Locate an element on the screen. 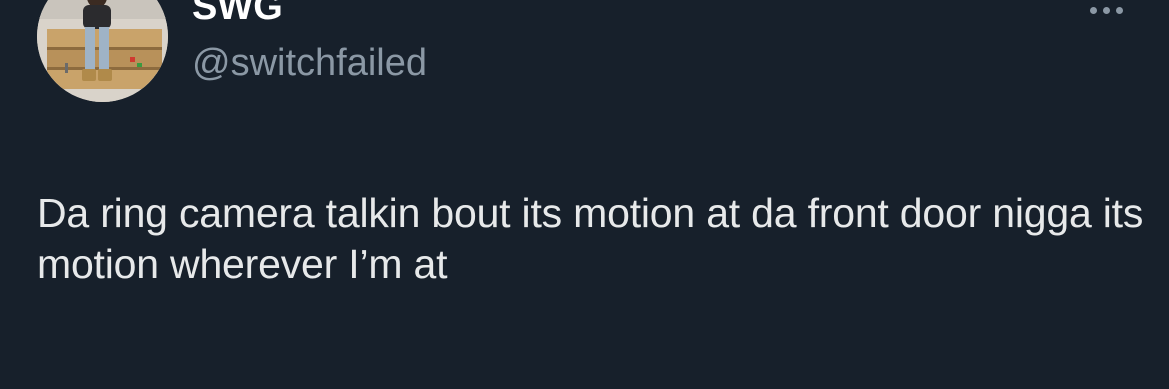 This screenshot has height=389, width=1169. display-name: SWG is located at coordinates (237, 15).